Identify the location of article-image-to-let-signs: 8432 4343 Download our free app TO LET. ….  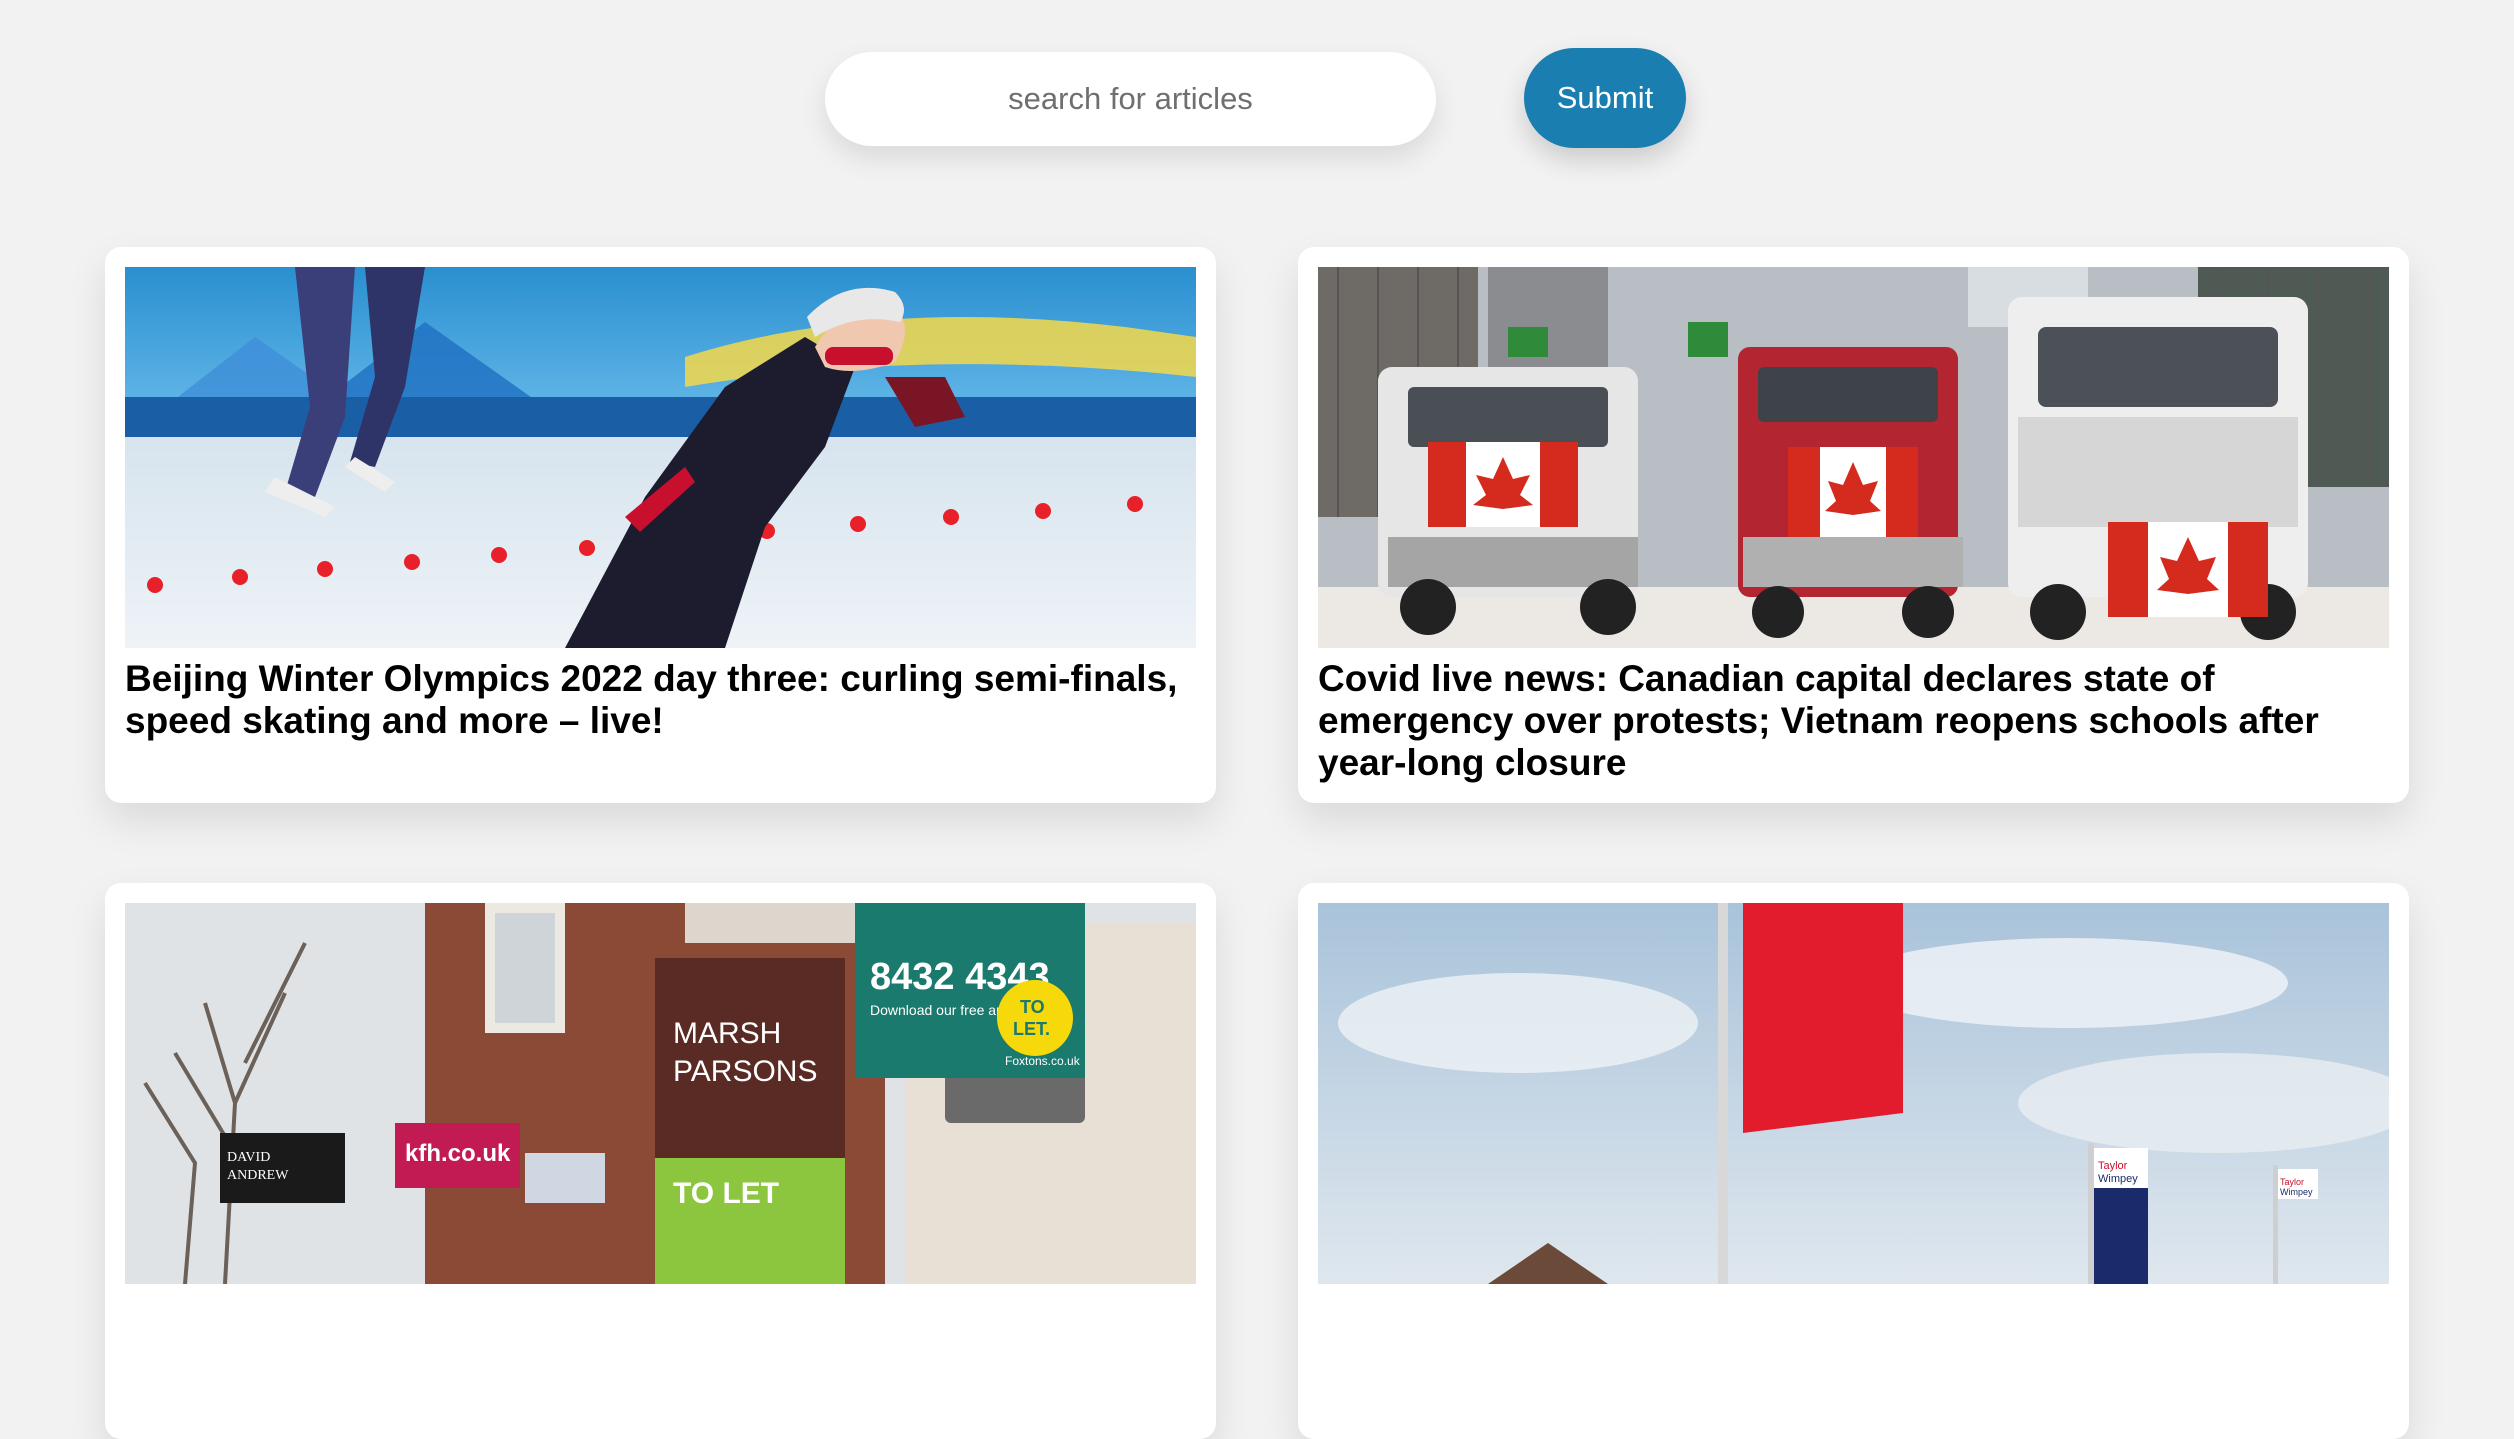
(660, 1093).